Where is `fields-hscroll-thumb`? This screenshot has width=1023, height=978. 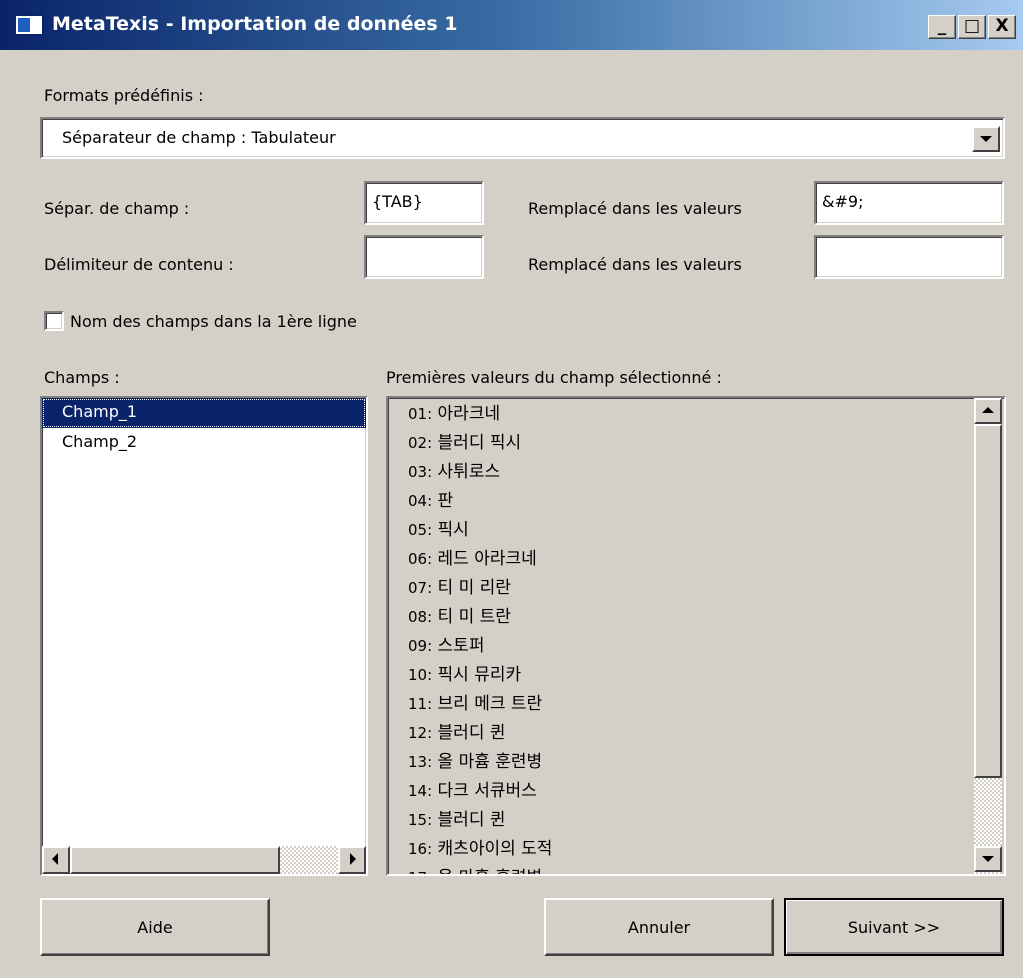
fields-hscroll-thumb is located at coordinates (175, 860).